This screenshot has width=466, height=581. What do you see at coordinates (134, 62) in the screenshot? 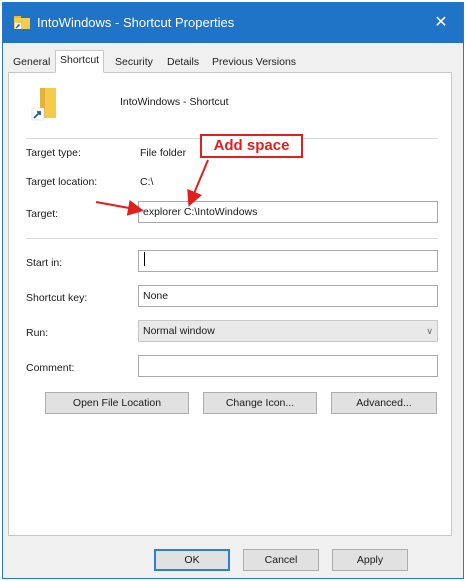
I see `tab-security: Security` at bounding box center [134, 62].